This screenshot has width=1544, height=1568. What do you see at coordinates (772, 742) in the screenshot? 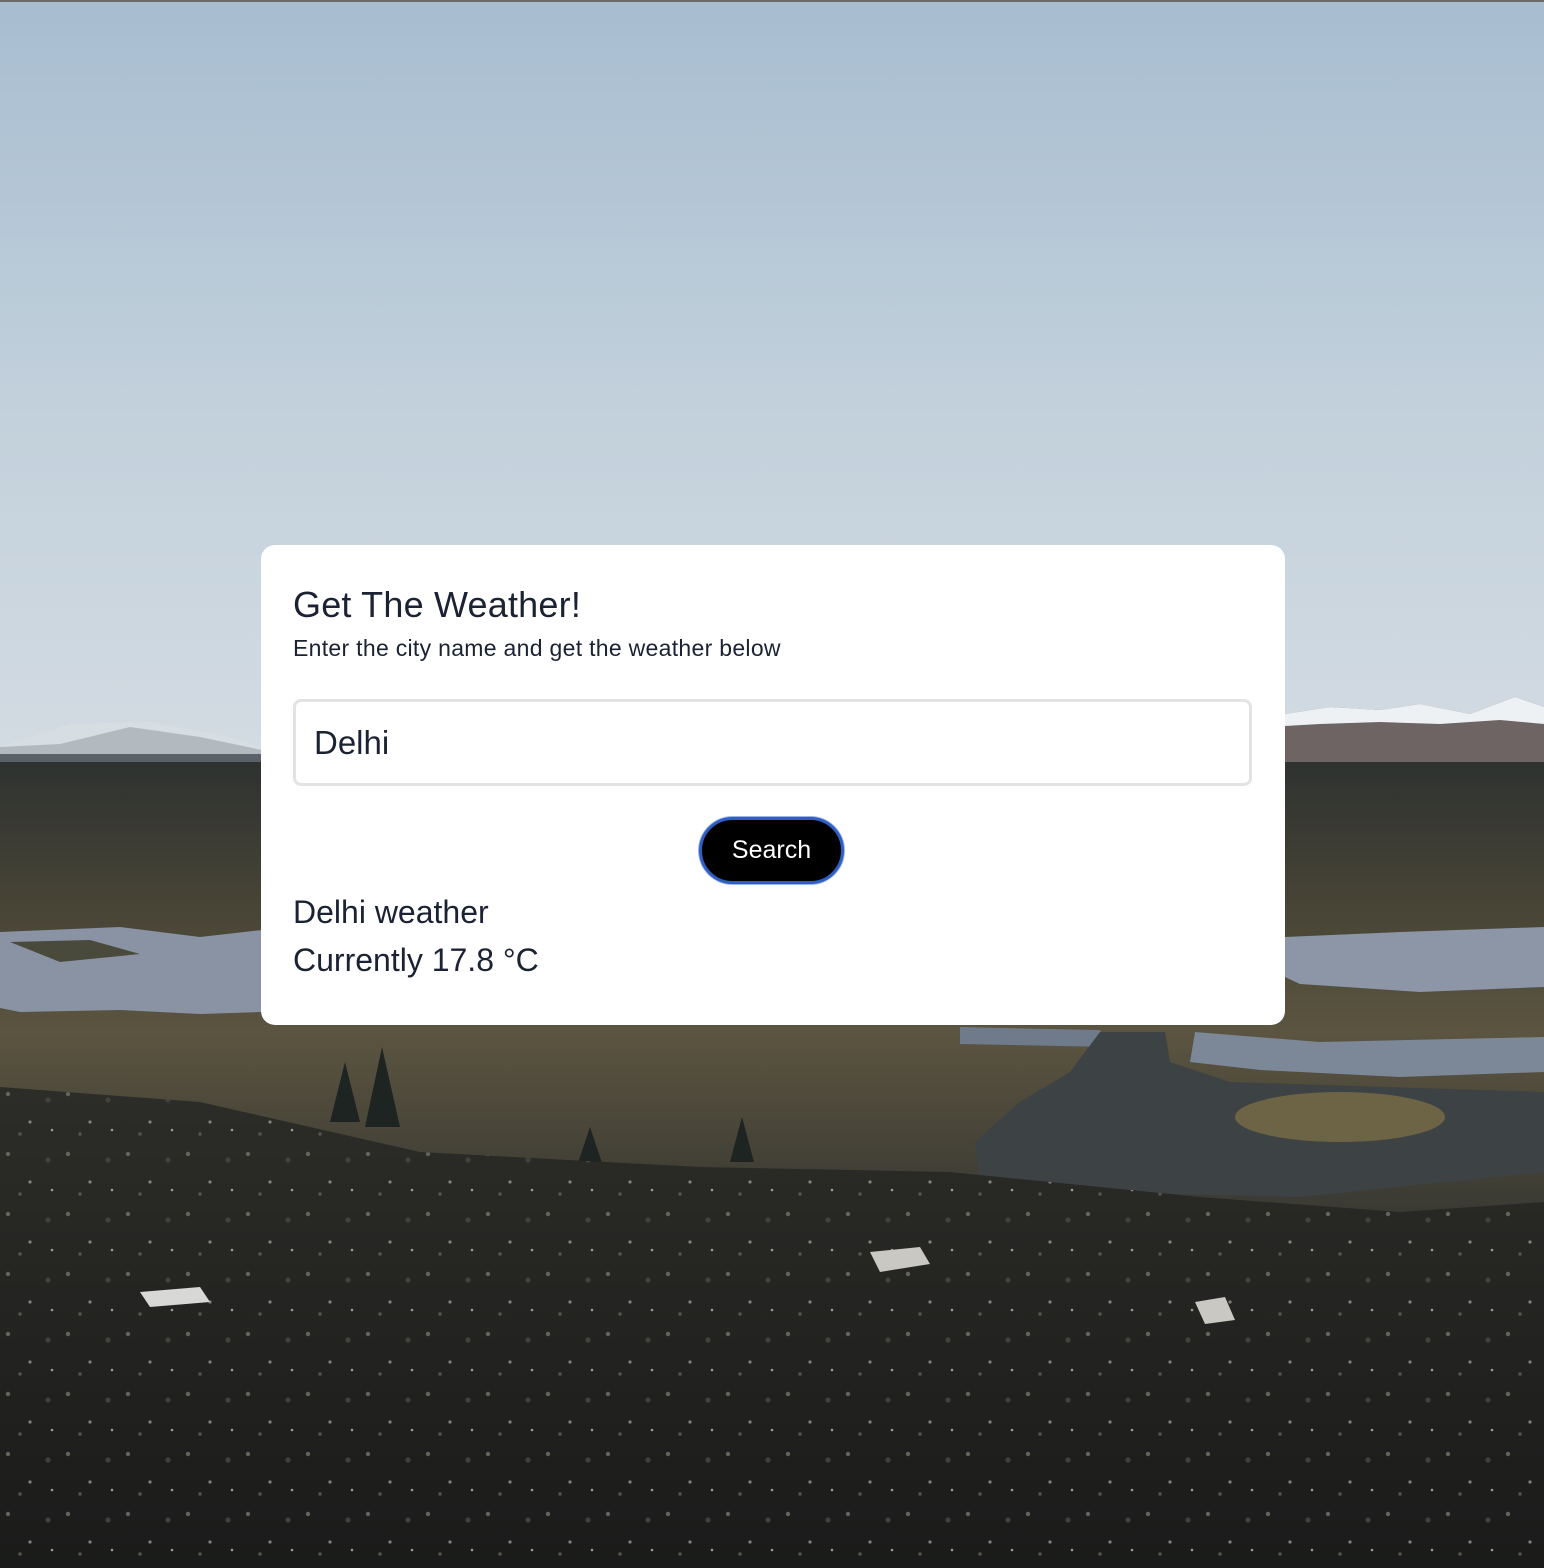
I see `city-search-input` at bounding box center [772, 742].